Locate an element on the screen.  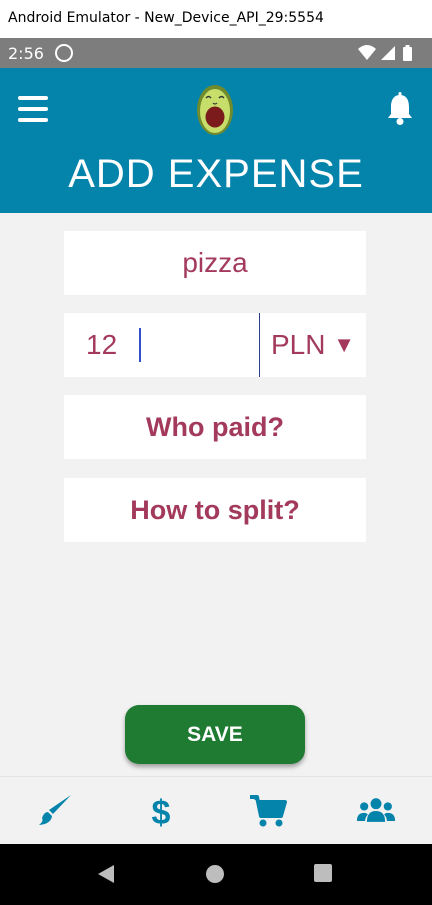
save-button: SAVE is located at coordinates (215, 734).